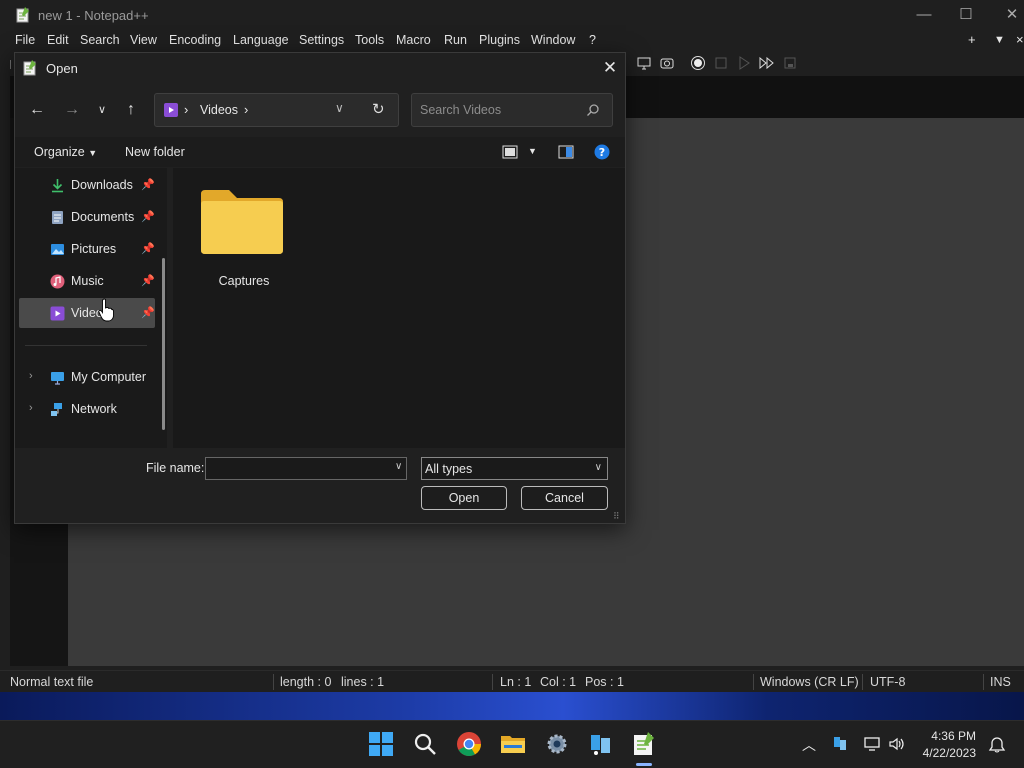 Image resolution: width=1024 pixels, height=768 pixels. I want to click on notepadpp-icon, so click(644, 744).